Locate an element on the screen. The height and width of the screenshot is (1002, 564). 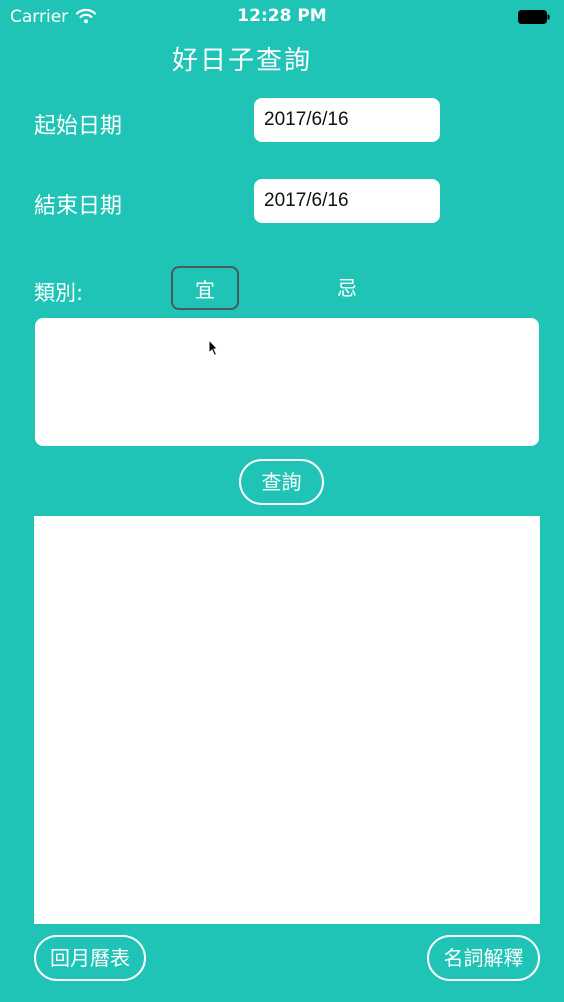
mouse-cursor-icon is located at coordinates (213, 348).